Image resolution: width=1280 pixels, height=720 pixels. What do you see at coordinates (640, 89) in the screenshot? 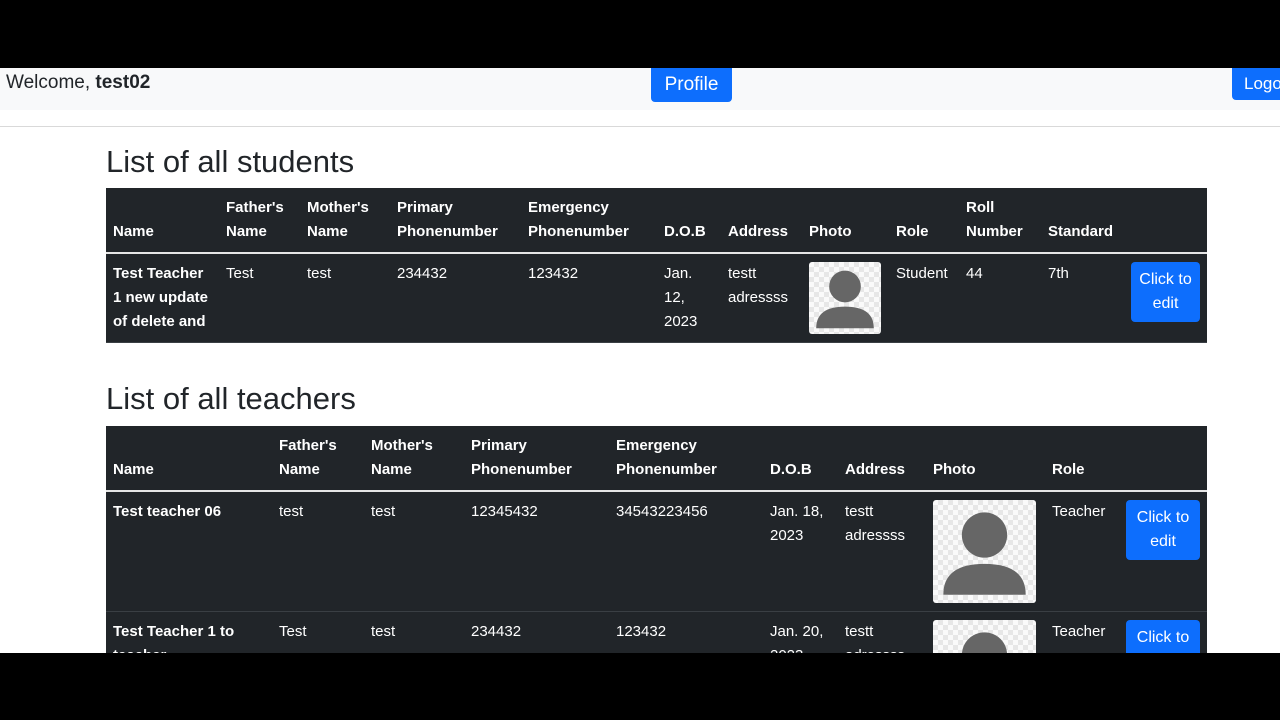
I see `top-navbar: Welcome, test02 Profile Logout` at bounding box center [640, 89].